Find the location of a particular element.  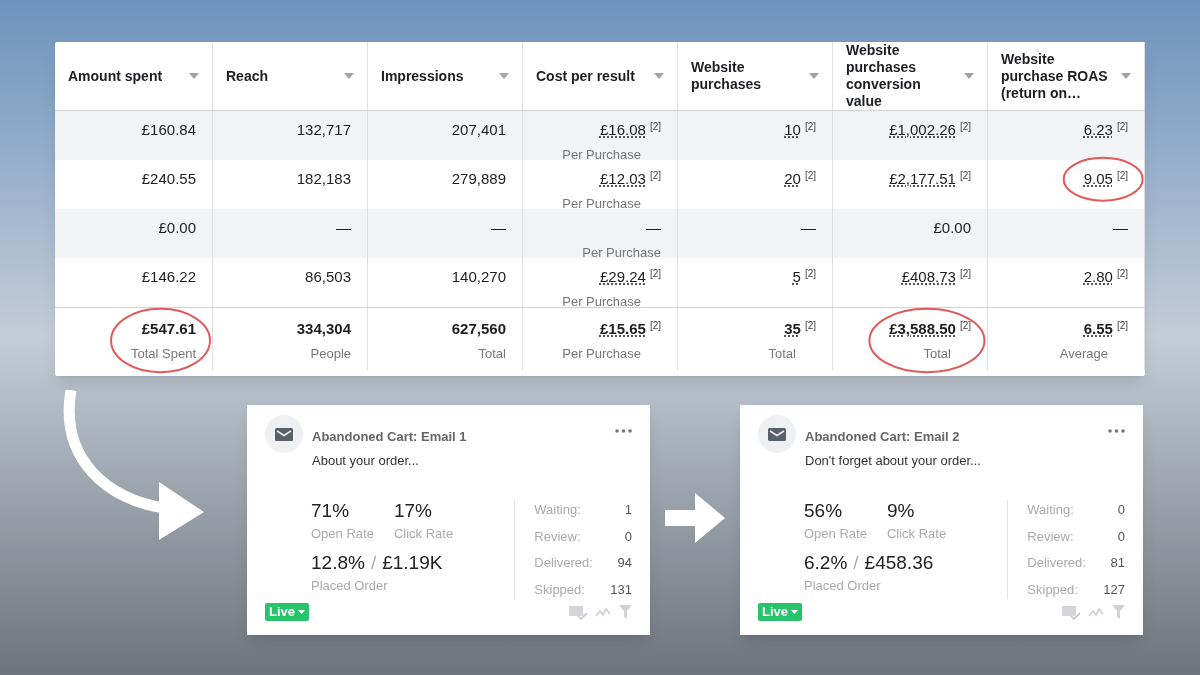

cell-value: £29.24 is located at coordinates (623, 277).